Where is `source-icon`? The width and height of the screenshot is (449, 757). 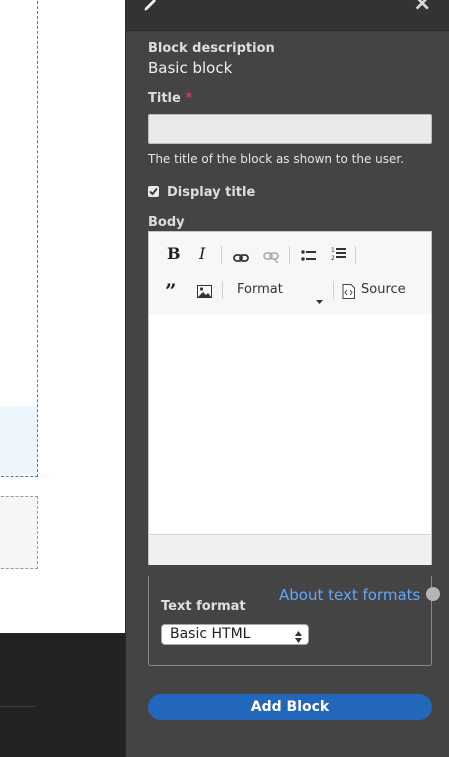
source-icon is located at coordinates (348, 293).